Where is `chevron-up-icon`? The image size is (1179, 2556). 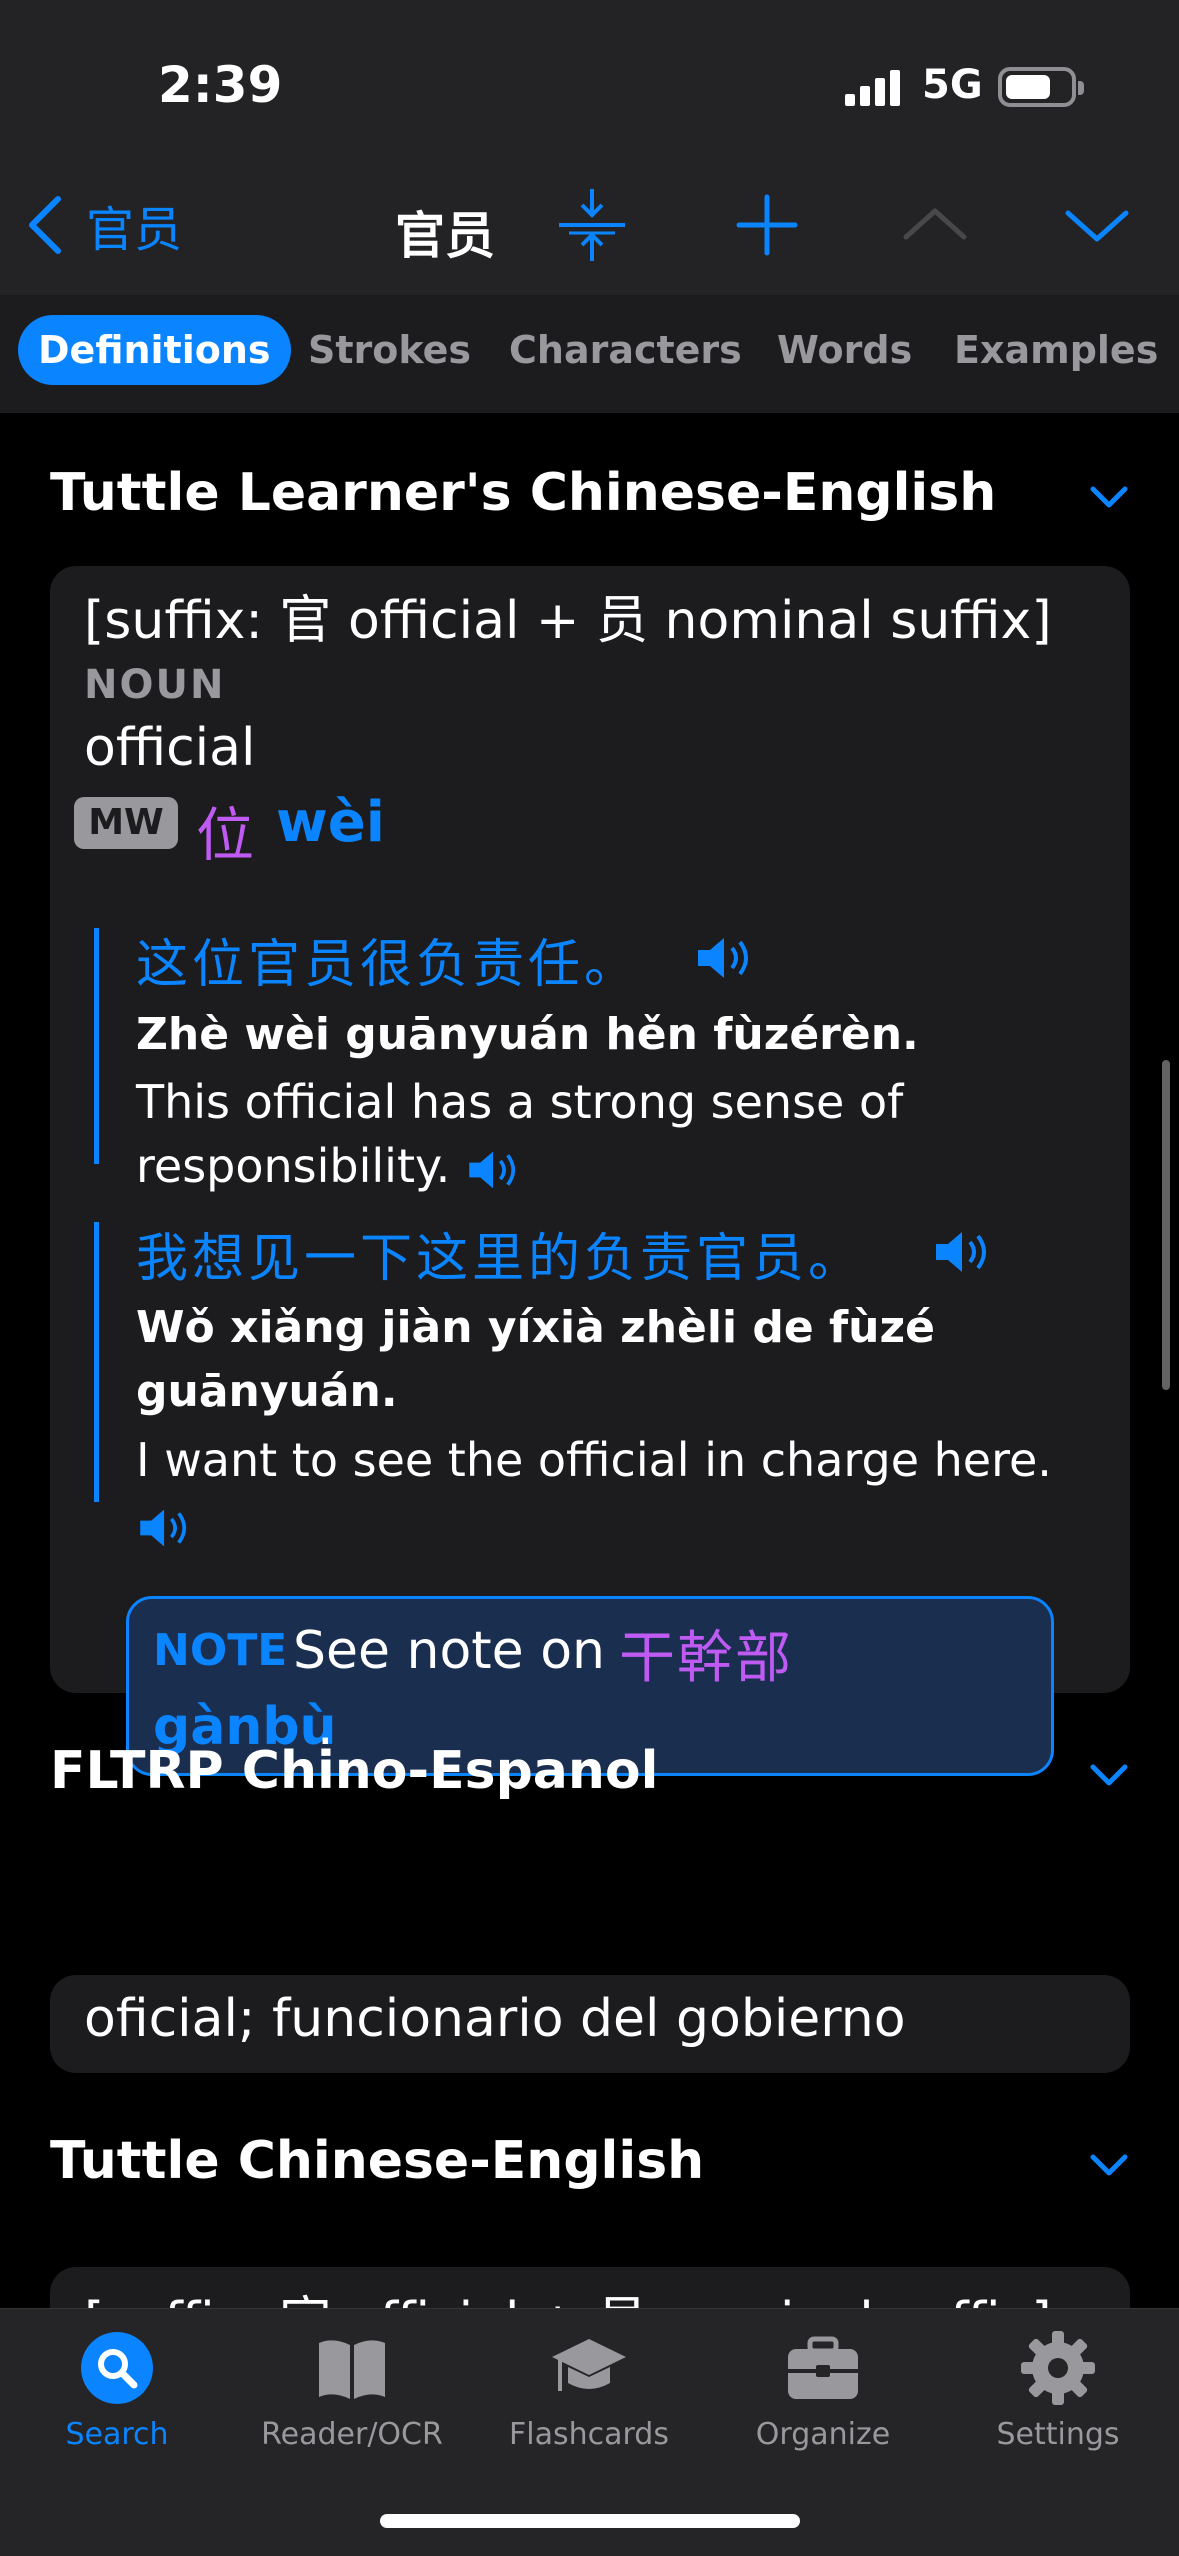
chevron-up-icon is located at coordinates (935, 225).